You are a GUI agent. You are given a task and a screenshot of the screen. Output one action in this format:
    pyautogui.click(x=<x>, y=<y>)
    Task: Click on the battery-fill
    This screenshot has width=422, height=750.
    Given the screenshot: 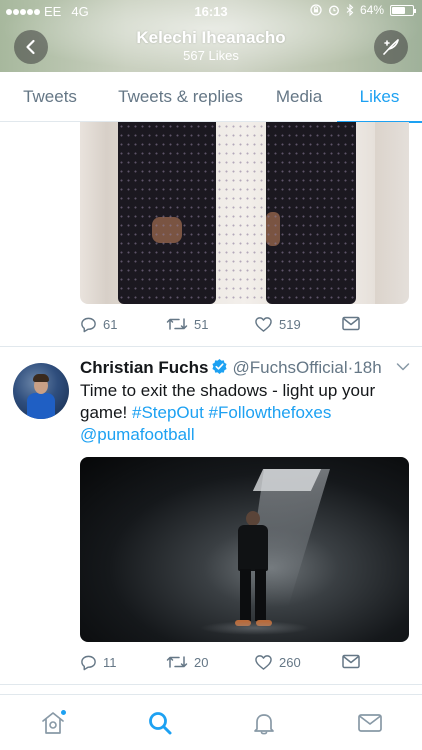 What is the action you would take?
    pyautogui.click(x=398, y=10)
    